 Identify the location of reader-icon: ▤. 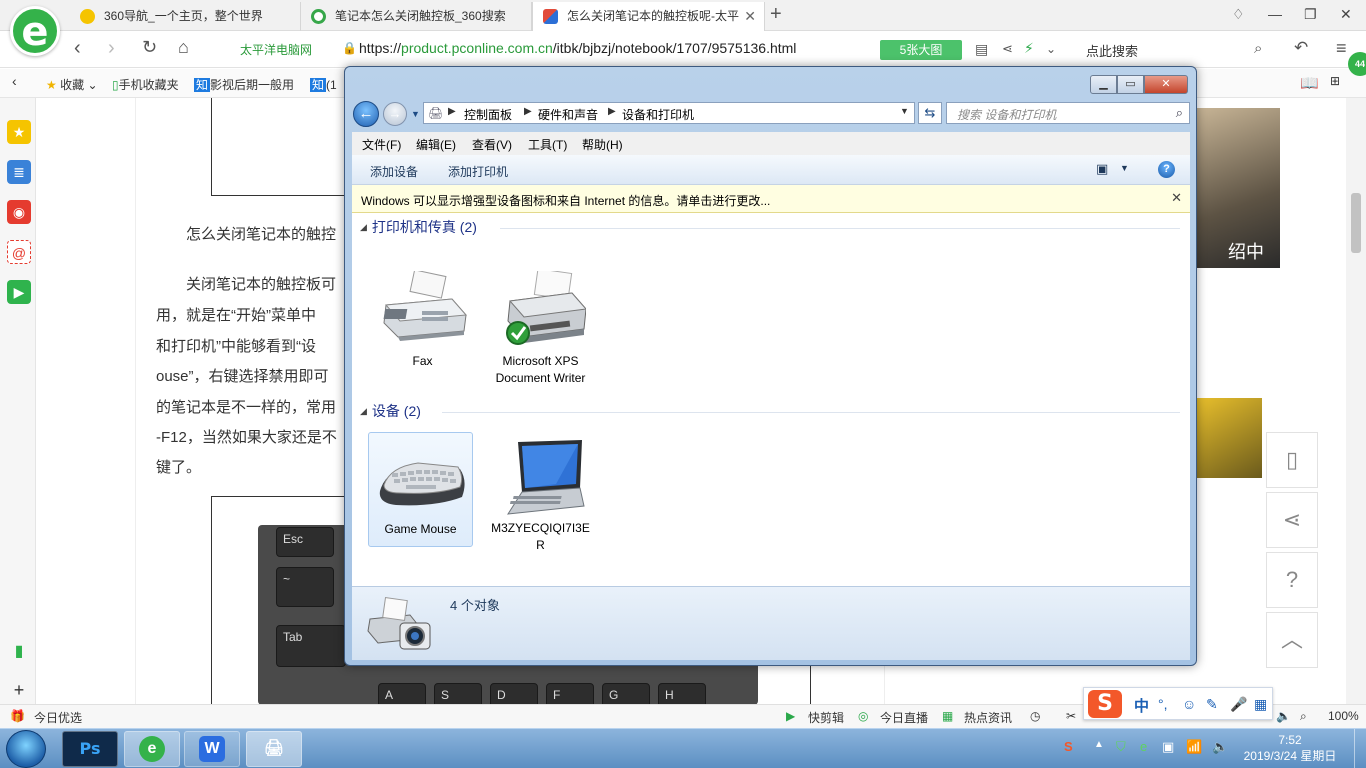
(981, 49).